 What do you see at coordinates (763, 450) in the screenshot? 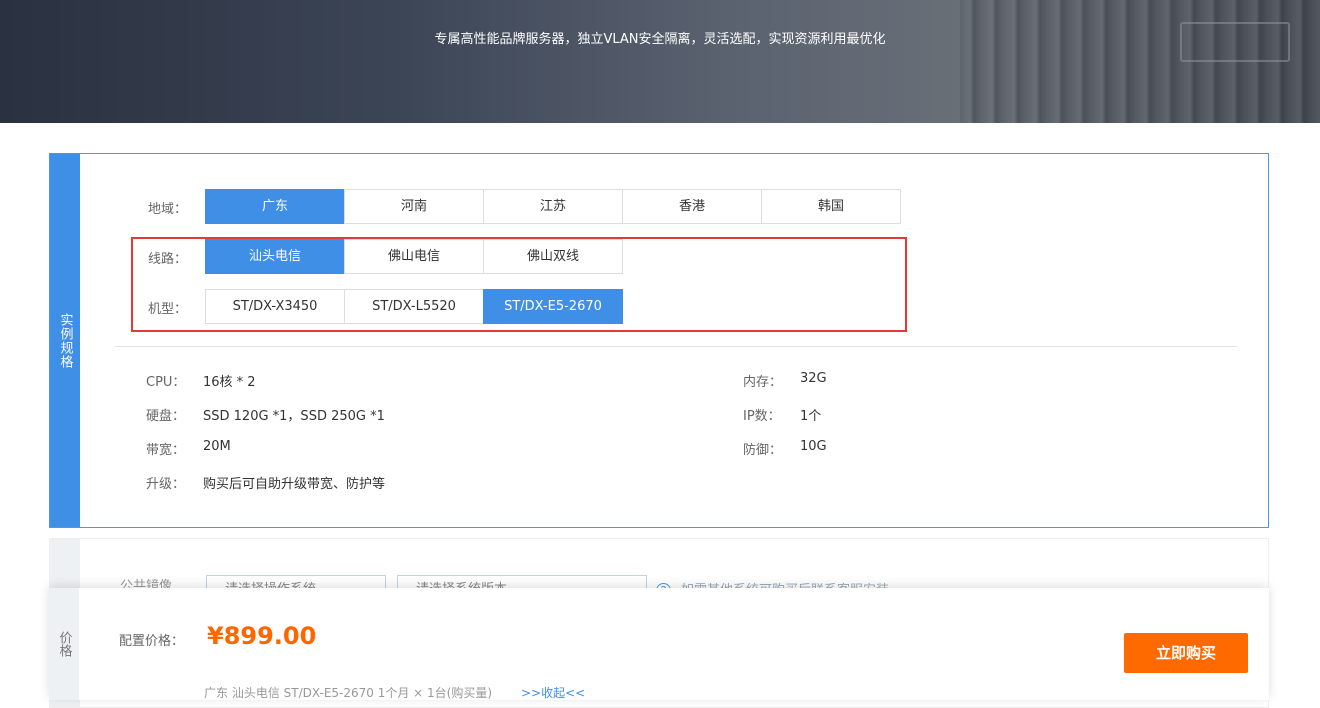
I see `defense-key: 防御：` at bounding box center [763, 450].